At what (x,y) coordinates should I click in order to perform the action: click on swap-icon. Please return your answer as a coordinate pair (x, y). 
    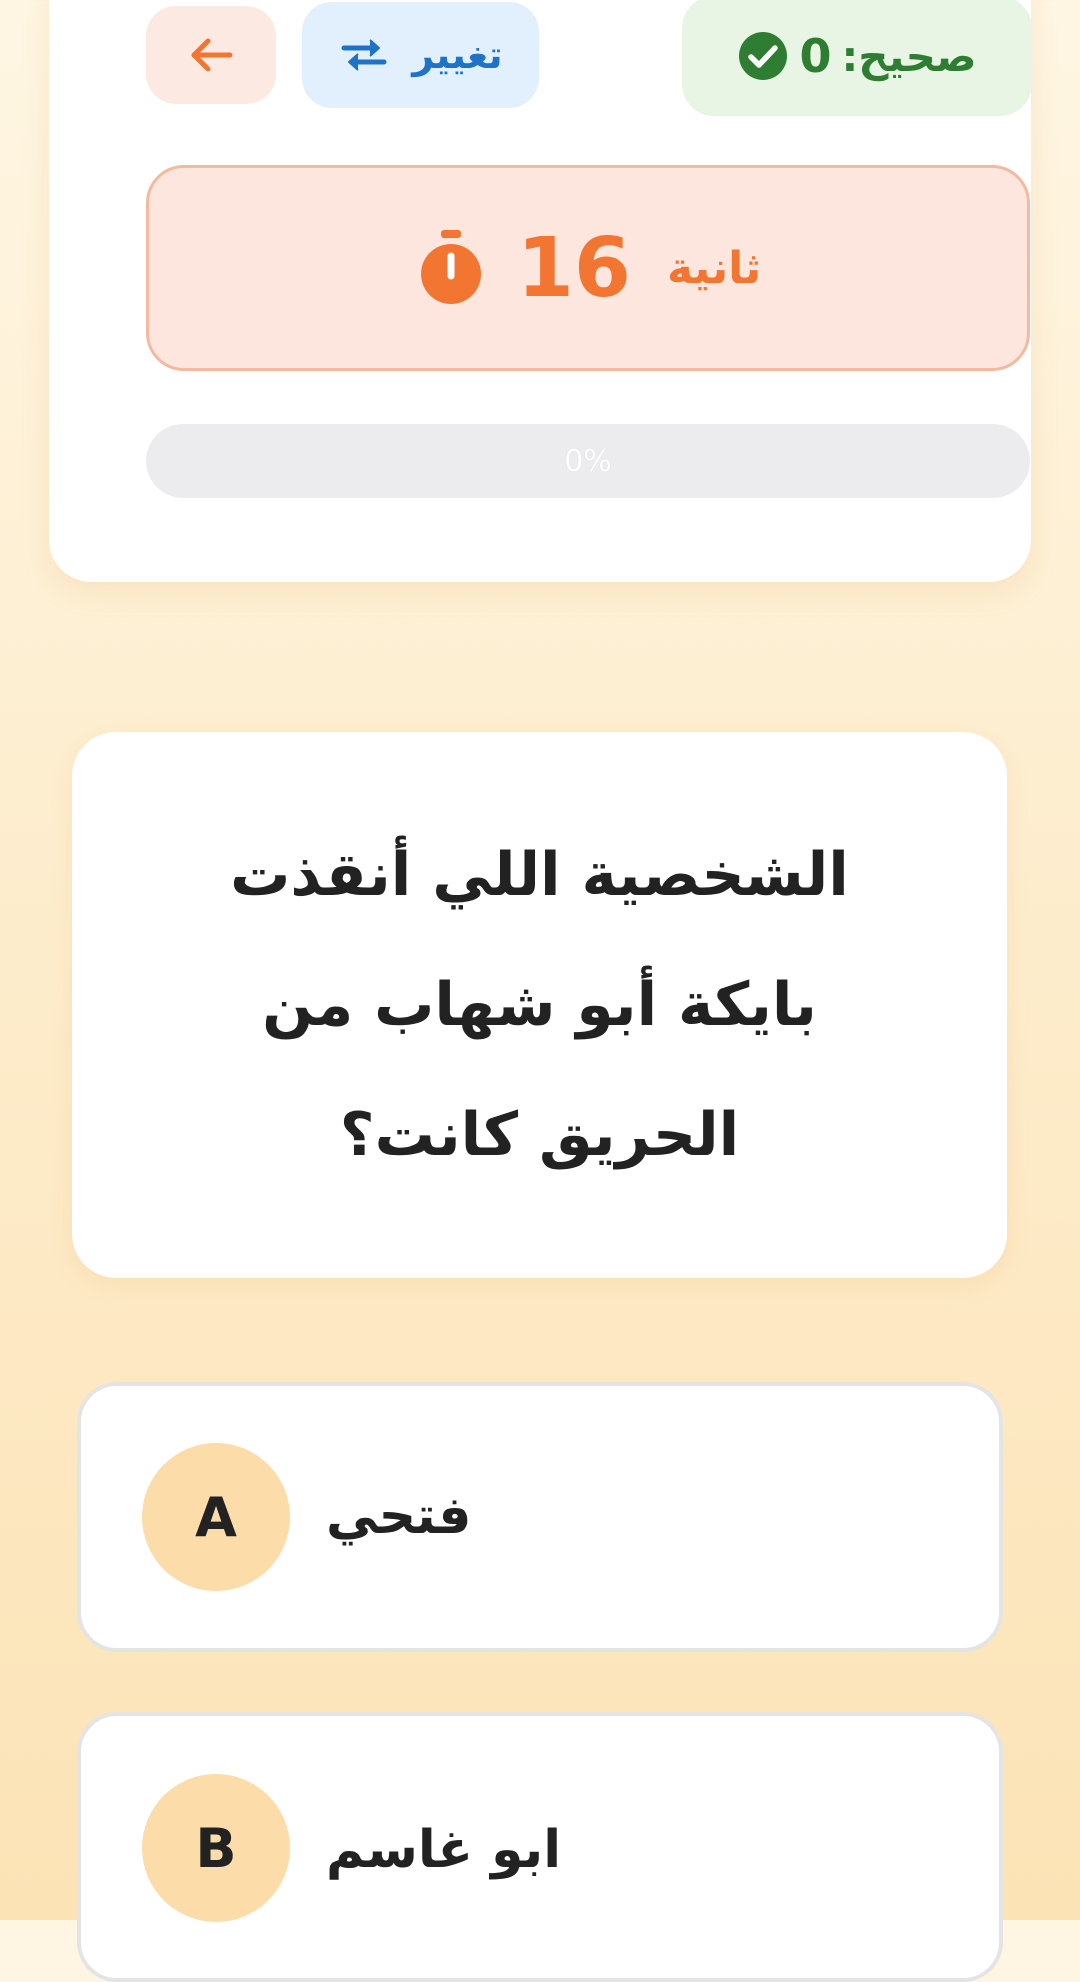
    Looking at the image, I should click on (364, 55).